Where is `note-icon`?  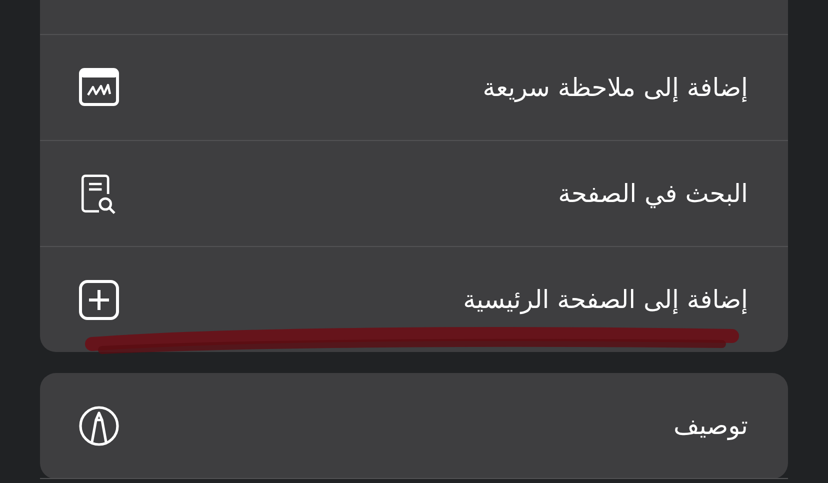
note-icon is located at coordinates (99, 88).